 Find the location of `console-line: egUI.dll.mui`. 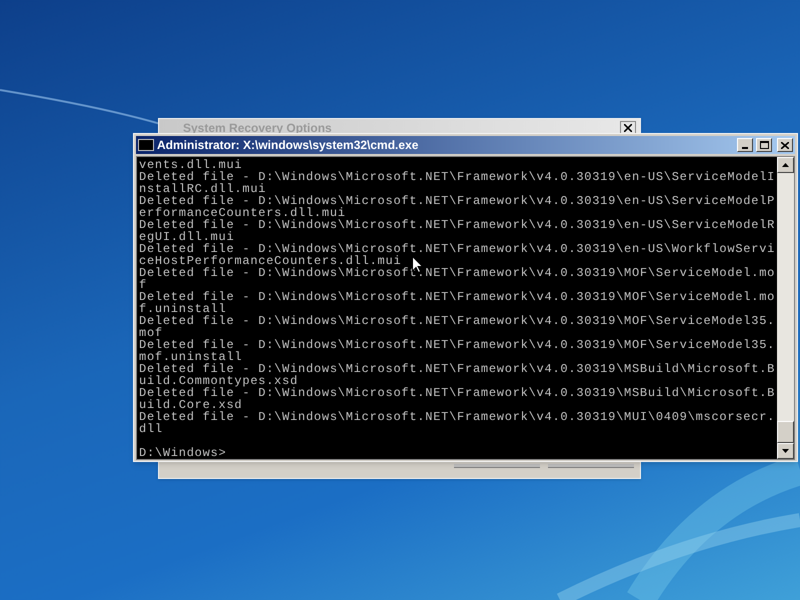

console-line: egUI.dll.mui is located at coordinates (186, 237).